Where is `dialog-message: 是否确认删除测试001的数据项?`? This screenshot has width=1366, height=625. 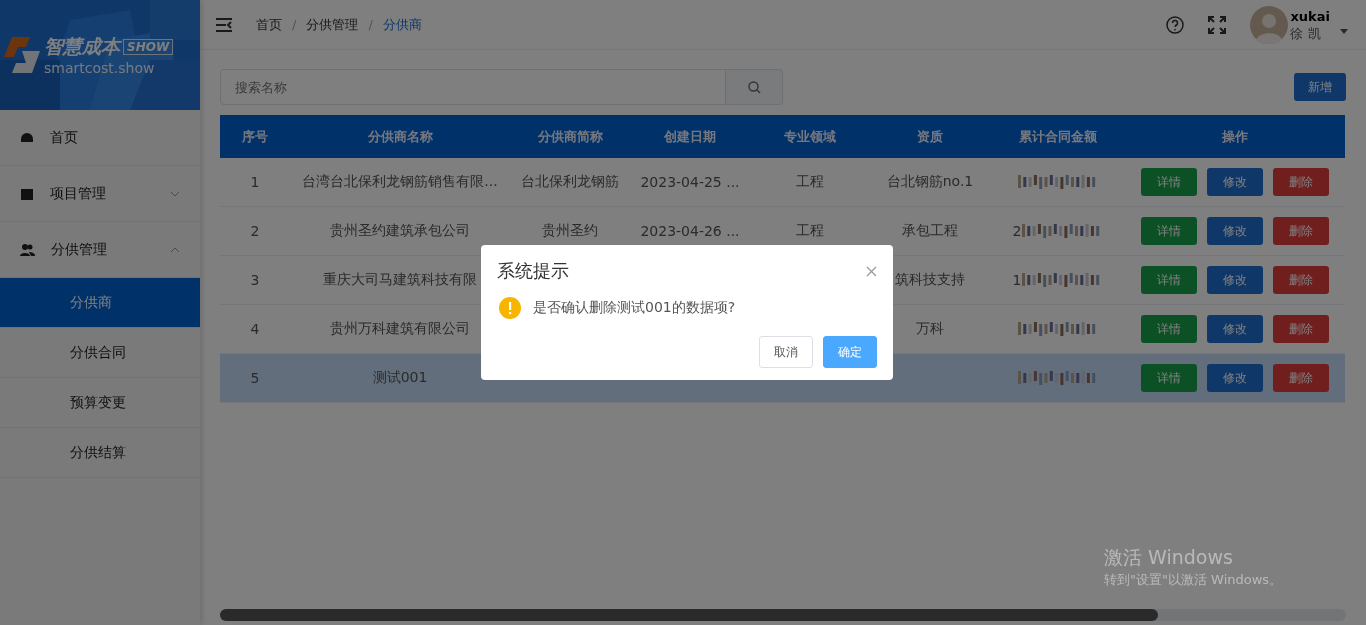
dialog-message: 是否确认删除测试001的数据项? is located at coordinates (634, 308).